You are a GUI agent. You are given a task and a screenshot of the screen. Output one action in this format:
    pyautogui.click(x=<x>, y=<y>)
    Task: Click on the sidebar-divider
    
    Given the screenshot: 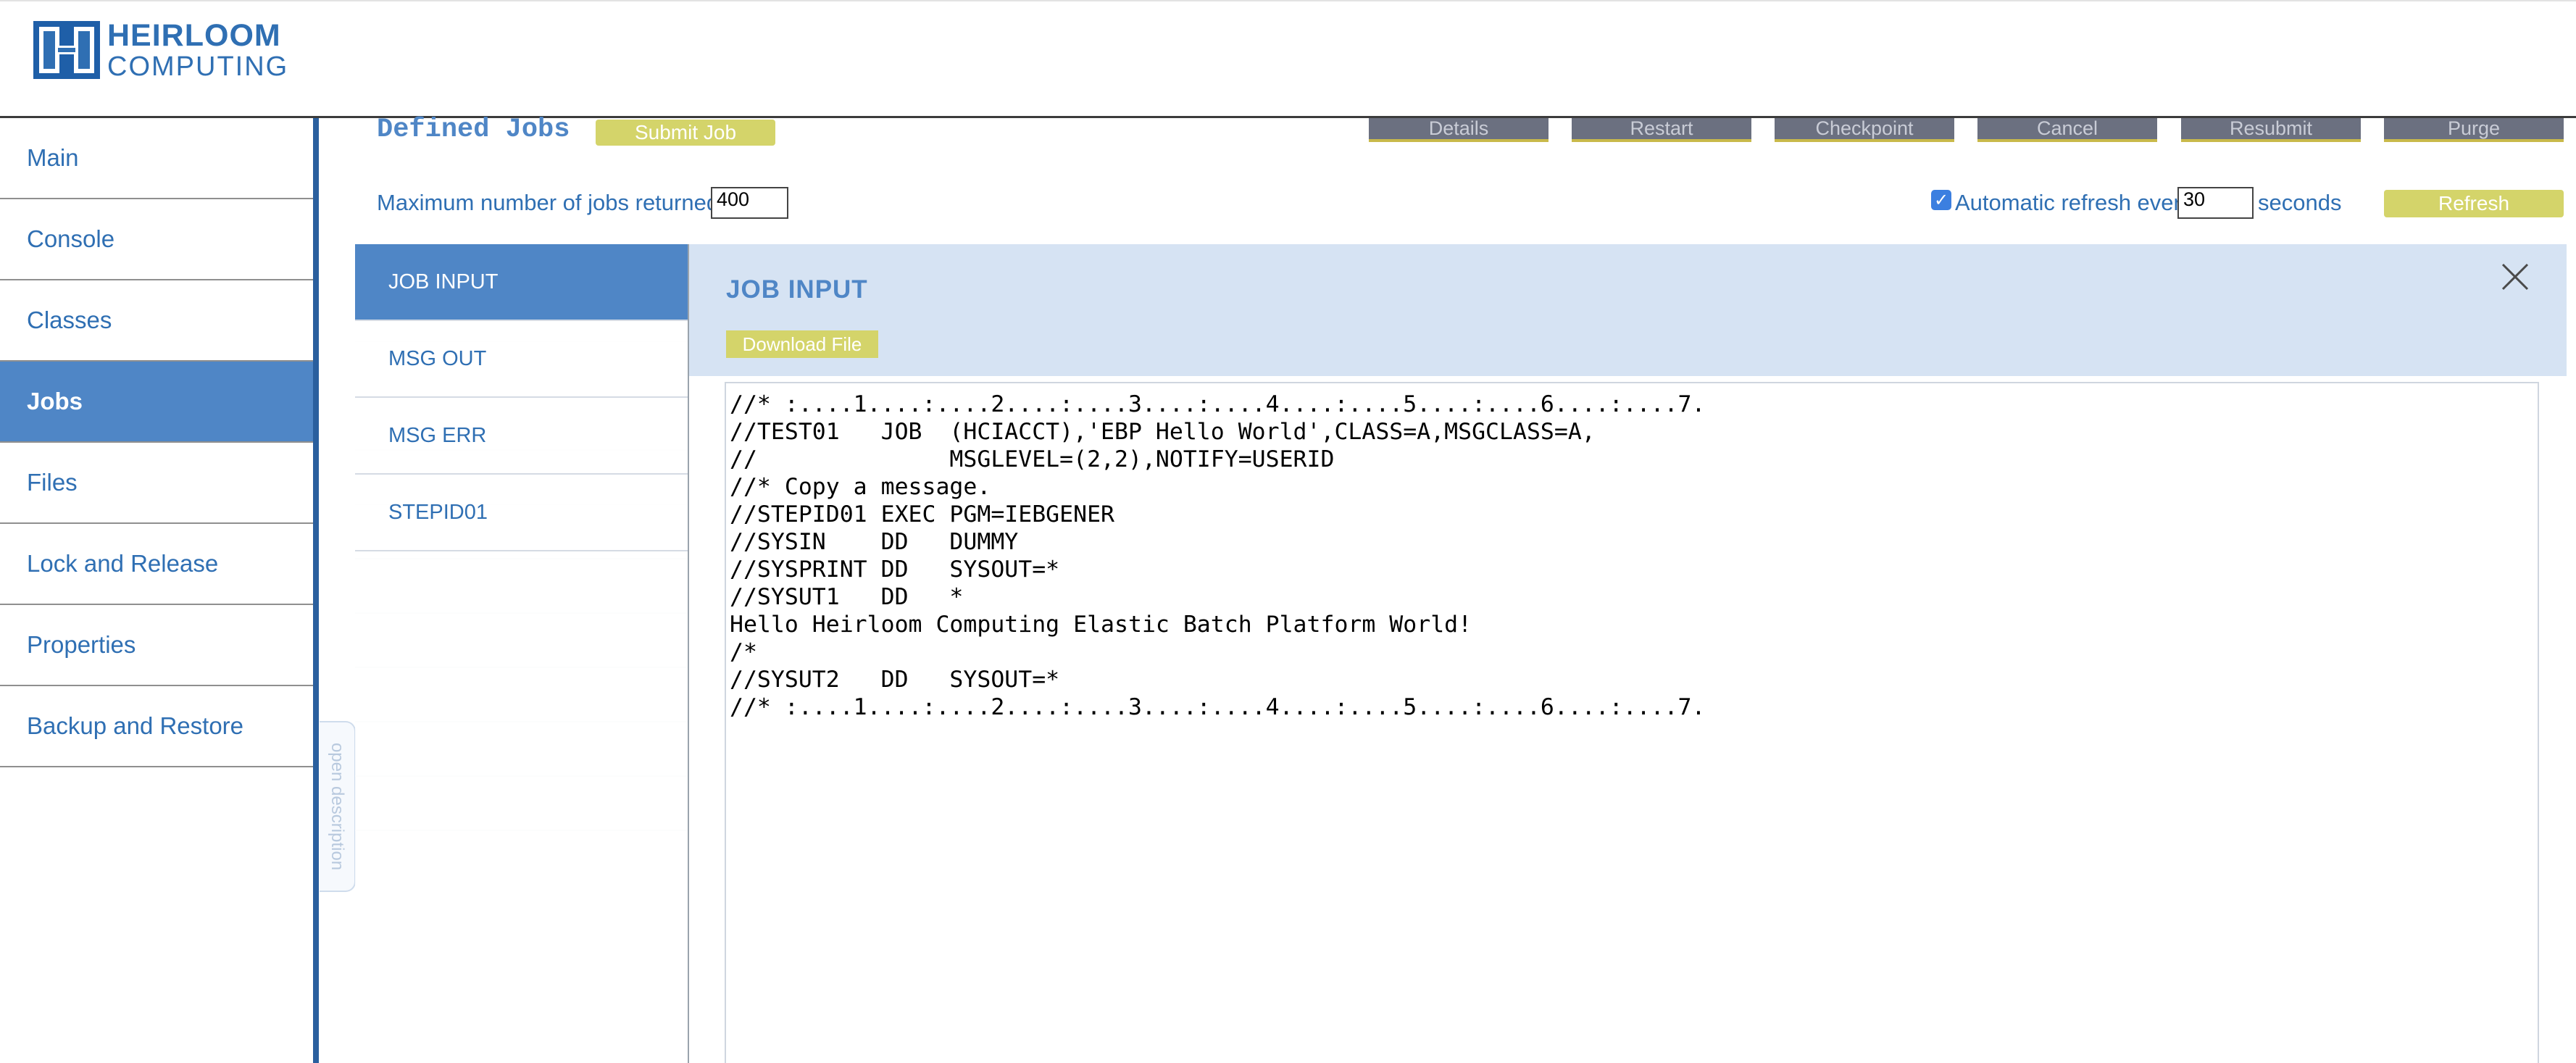 What is the action you would take?
    pyautogui.click(x=316, y=590)
    